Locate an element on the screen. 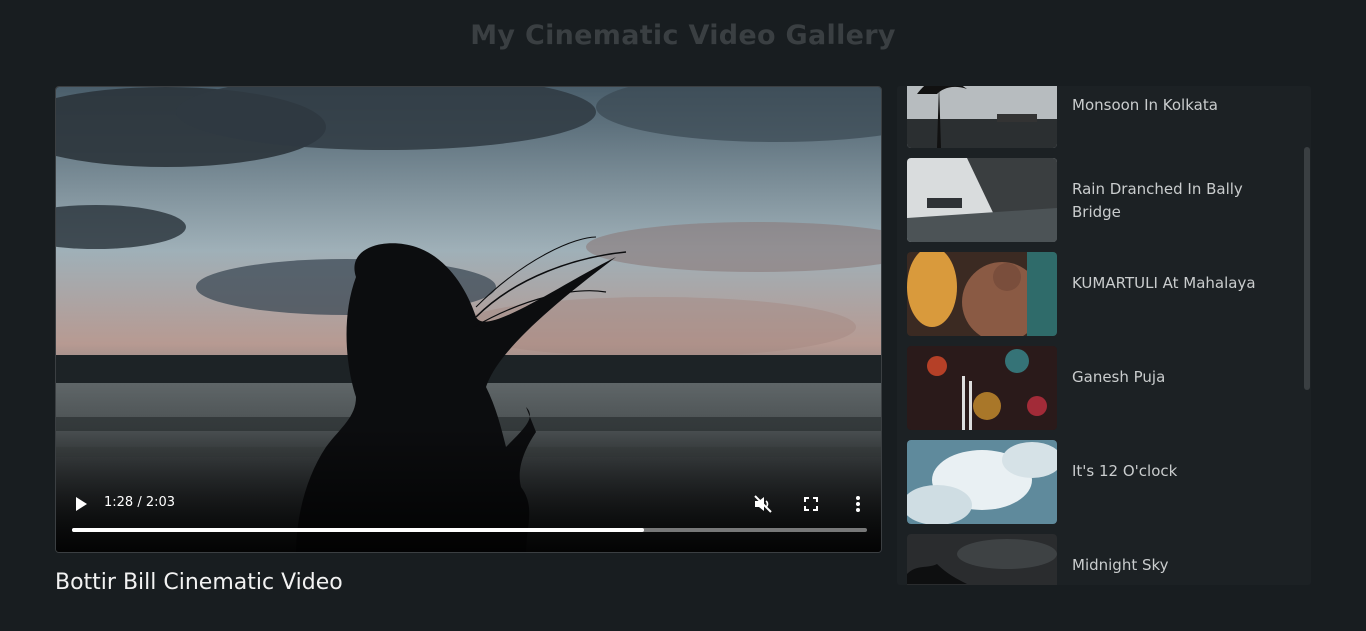  playlist-item: It's 12 O'clock is located at coordinates (1097, 477).